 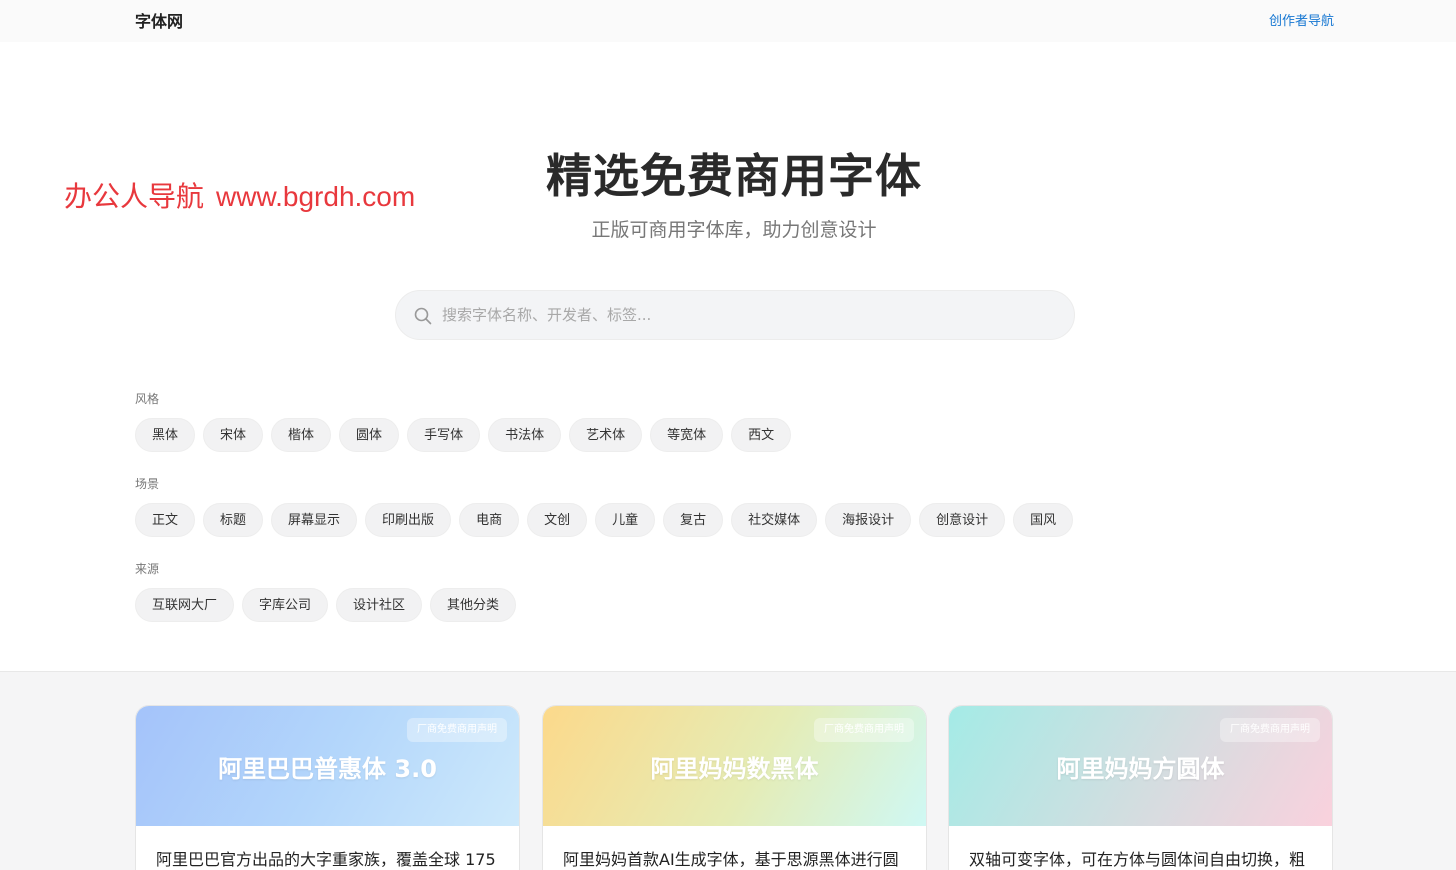 What do you see at coordinates (557, 520) in the screenshot?
I see `filter-chip: 文创` at bounding box center [557, 520].